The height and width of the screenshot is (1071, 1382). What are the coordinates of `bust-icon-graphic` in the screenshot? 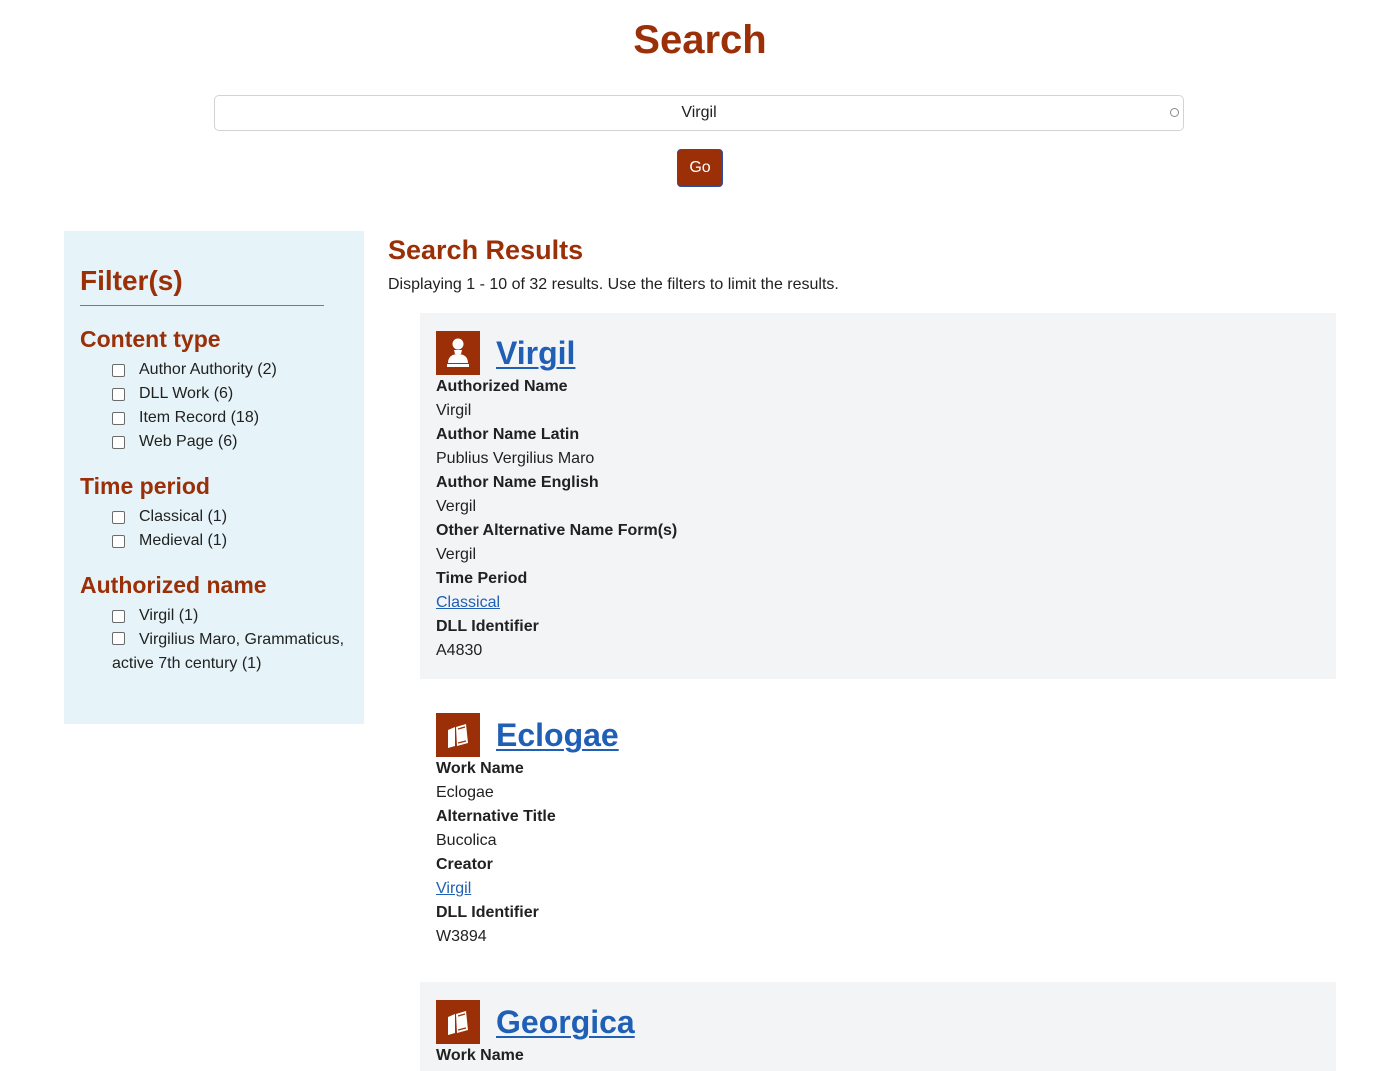 It's located at (458, 352).